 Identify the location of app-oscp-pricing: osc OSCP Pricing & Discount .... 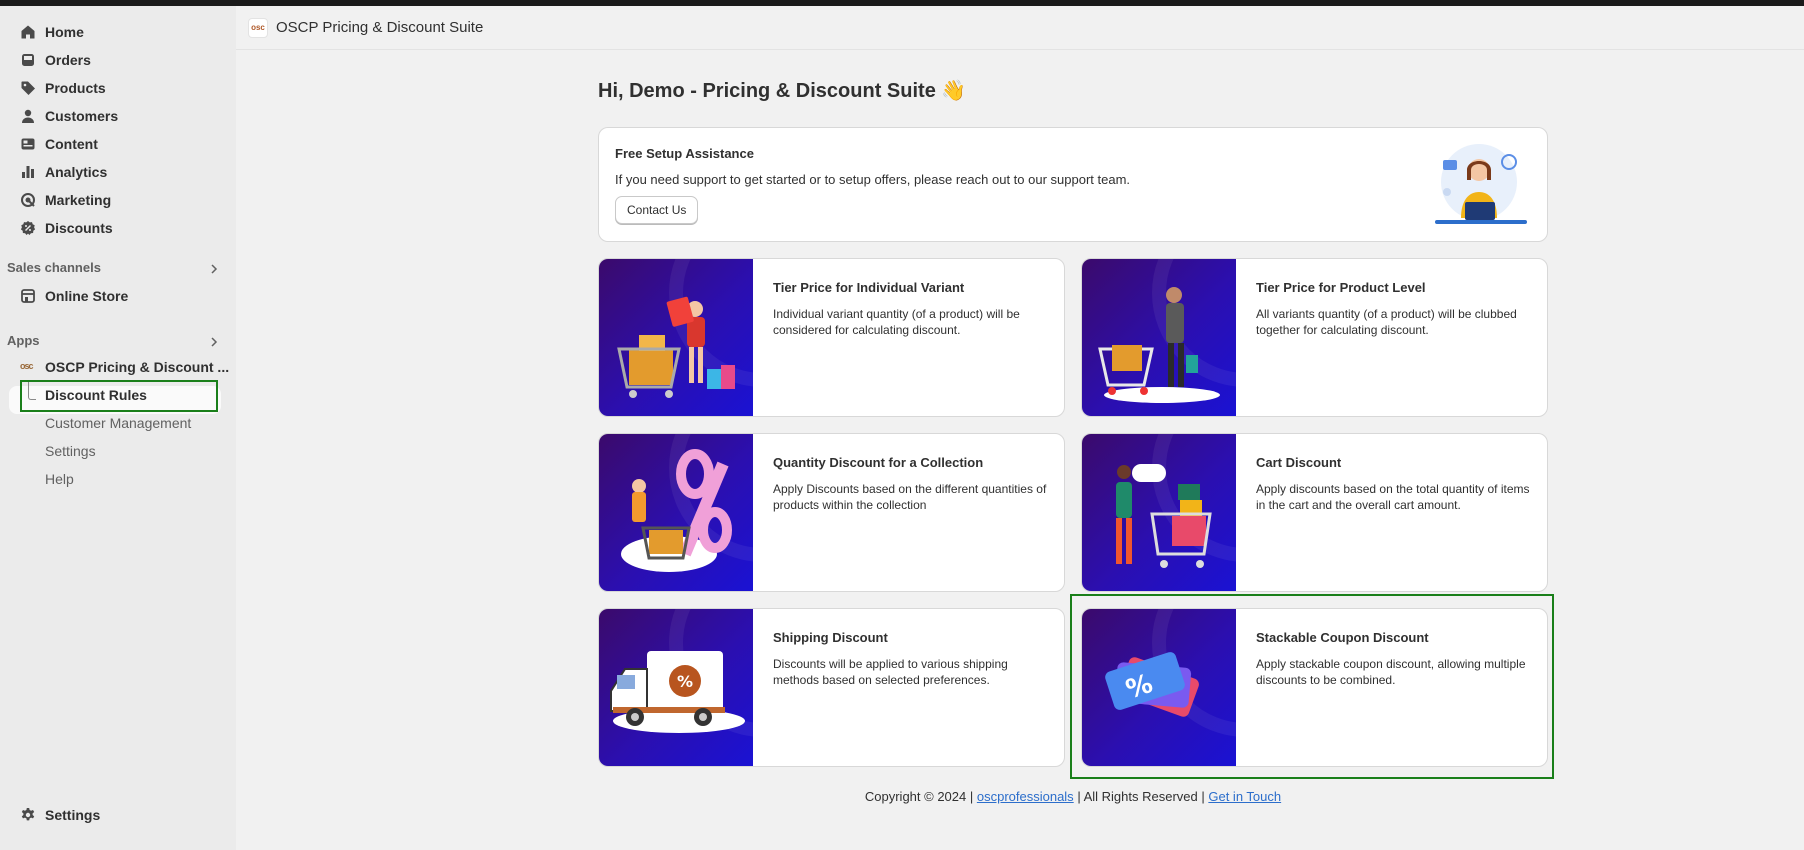
(124, 367).